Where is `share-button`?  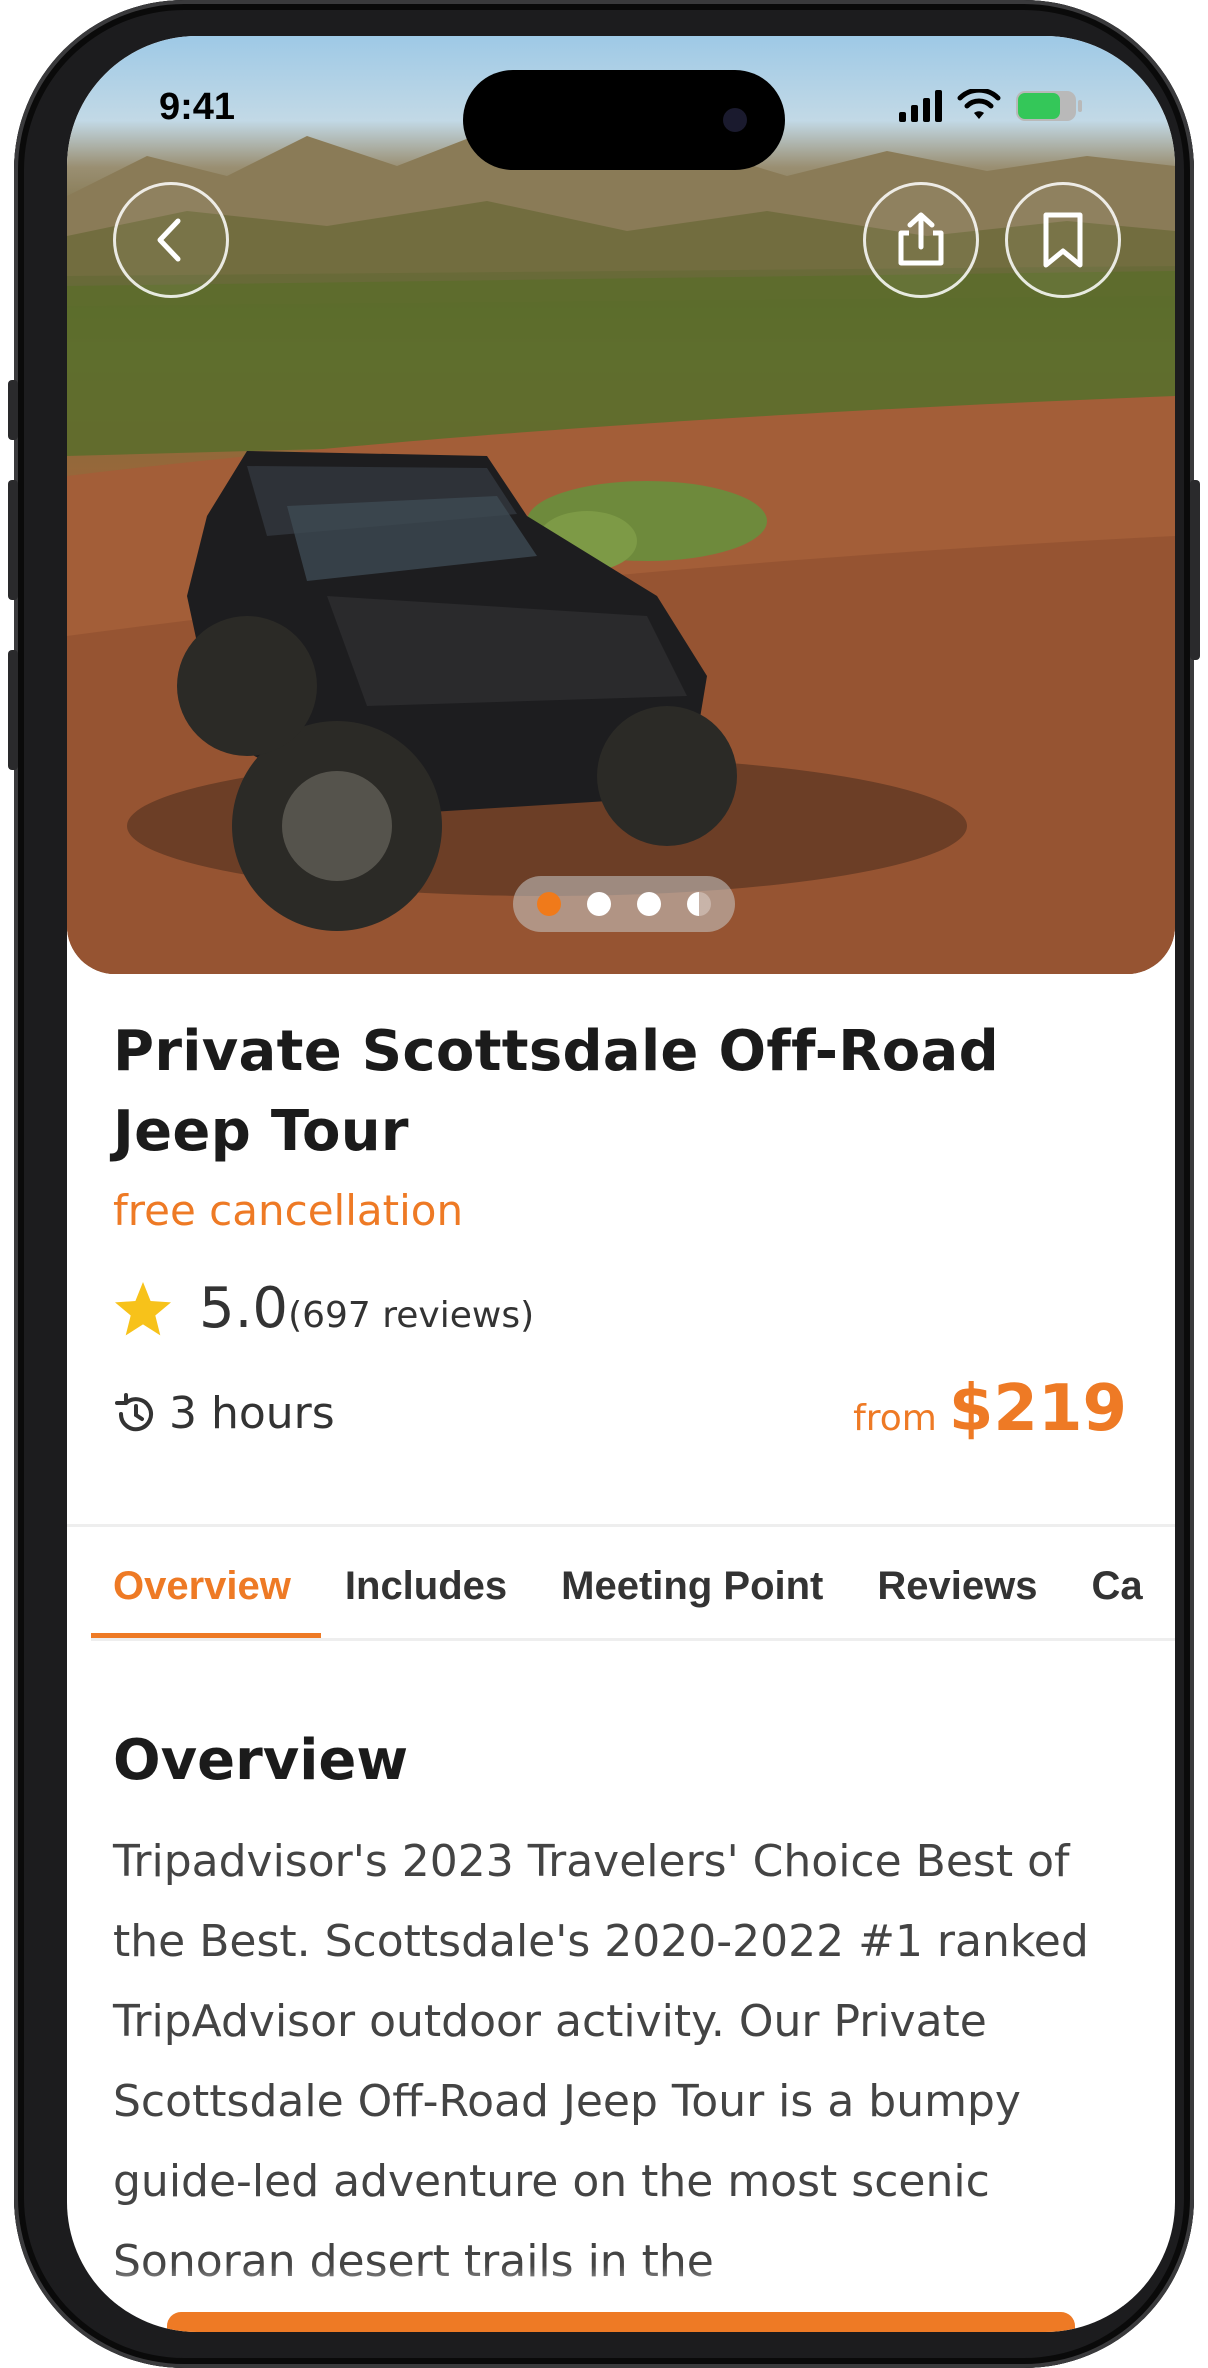 share-button is located at coordinates (921, 240).